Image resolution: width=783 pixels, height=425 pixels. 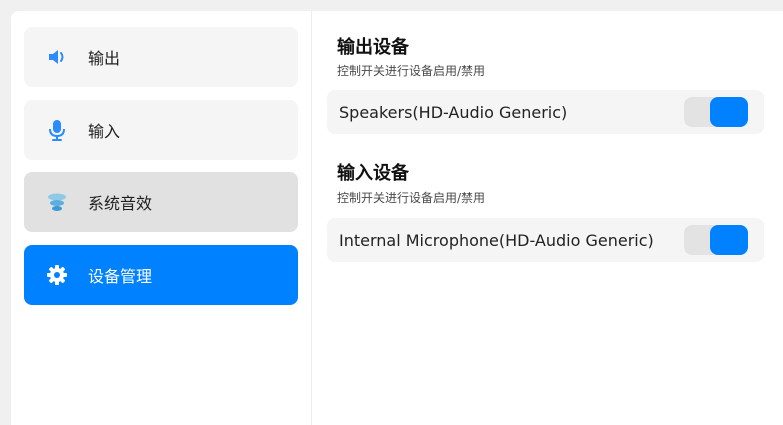 I want to click on device-name: Speakers(HD-Audio Generic), so click(x=453, y=112).